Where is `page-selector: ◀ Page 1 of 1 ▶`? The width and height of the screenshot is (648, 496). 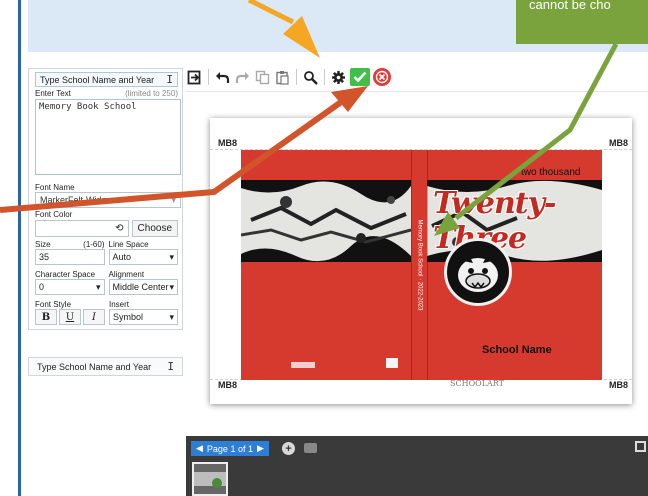 page-selector: ◀ Page 1 of 1 ▶ is located at coordinates (230, 448).